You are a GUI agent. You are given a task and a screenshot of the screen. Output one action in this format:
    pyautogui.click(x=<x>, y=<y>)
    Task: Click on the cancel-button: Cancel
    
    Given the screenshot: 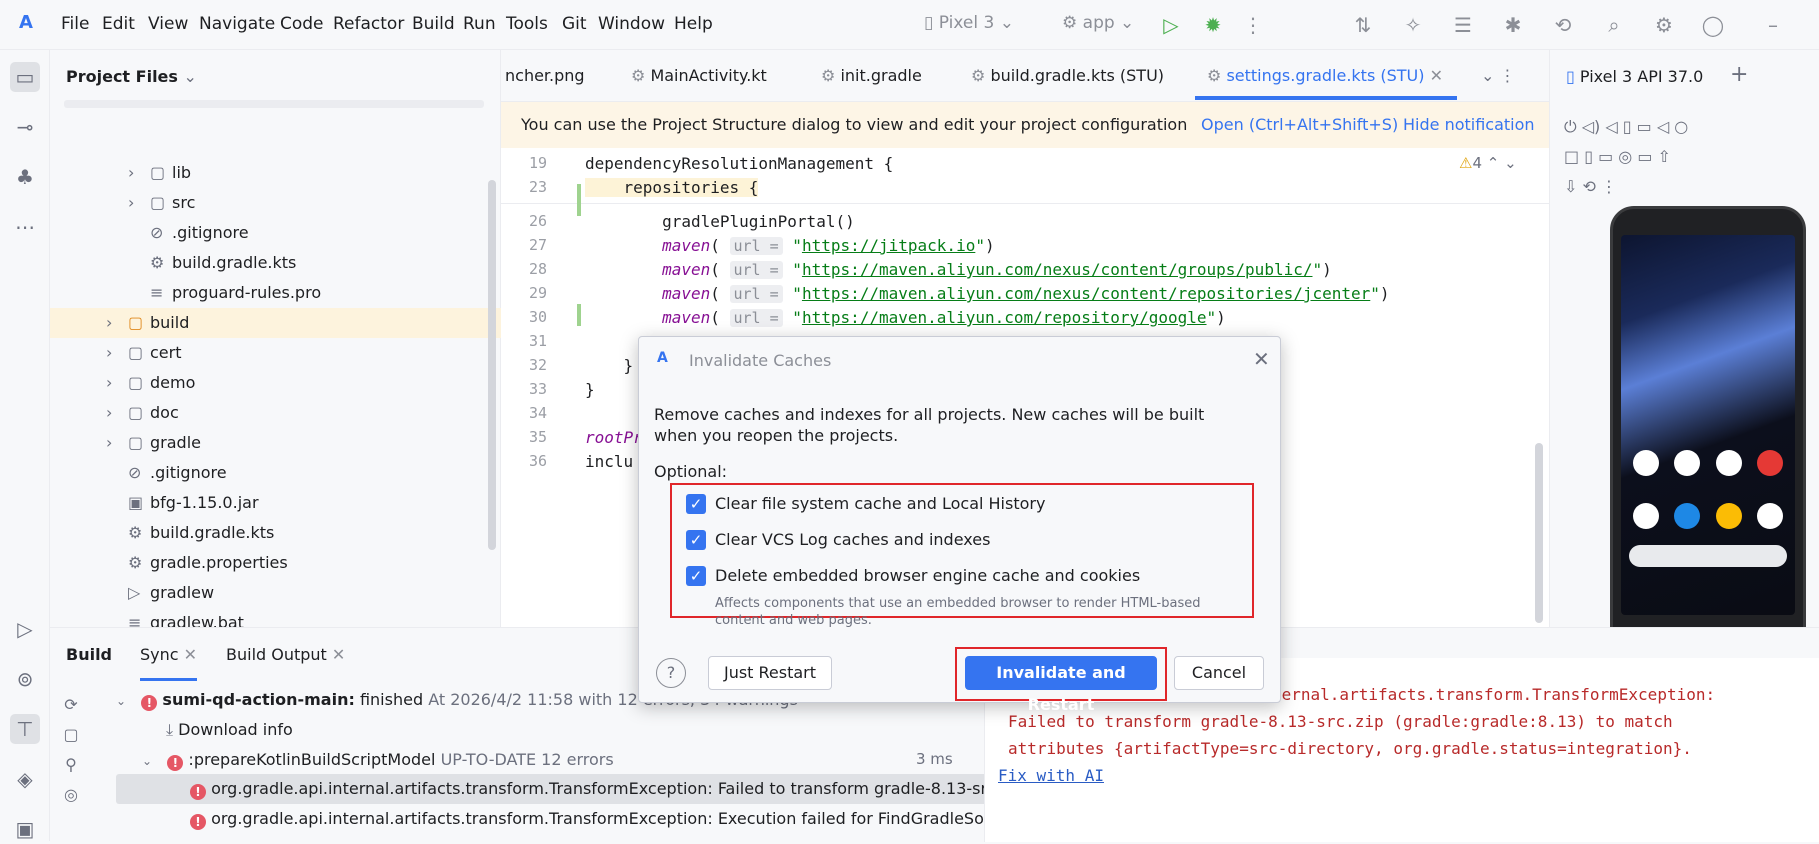 What is the action you would take?
    pyautogui.click(x=1219, y=673)
    